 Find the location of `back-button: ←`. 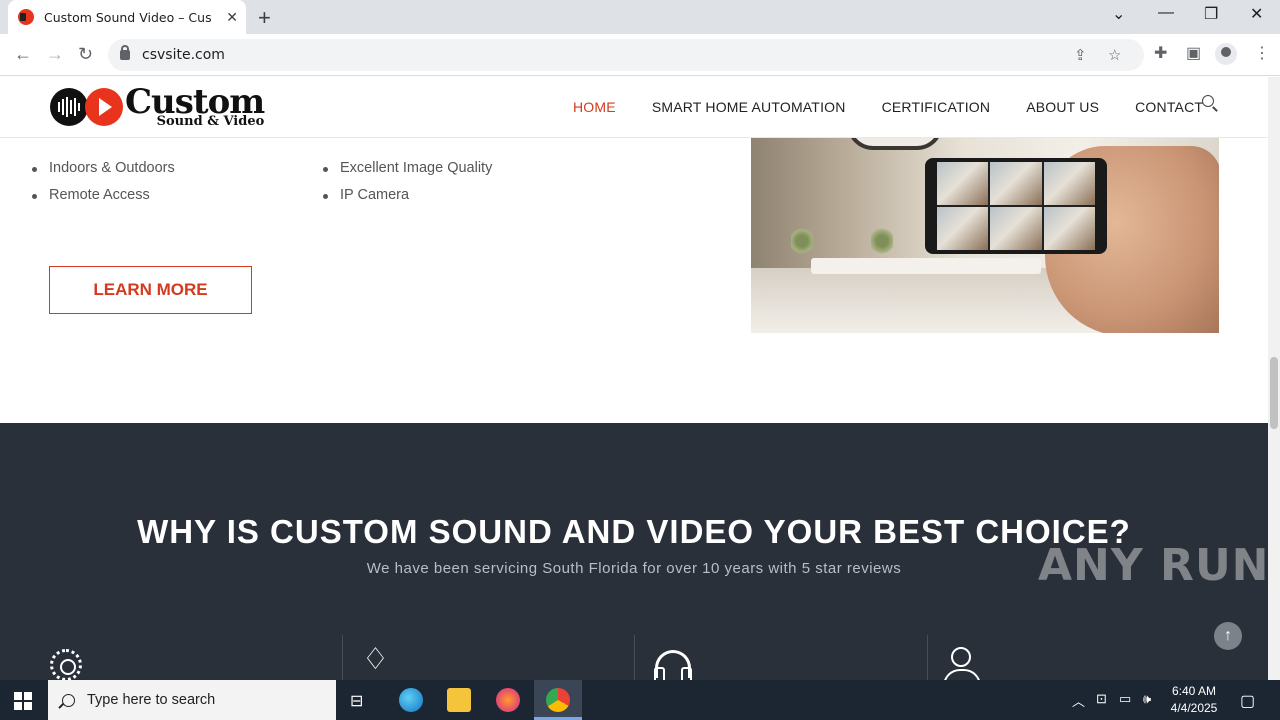

back-button: ← is located at coordinates (23, 54).